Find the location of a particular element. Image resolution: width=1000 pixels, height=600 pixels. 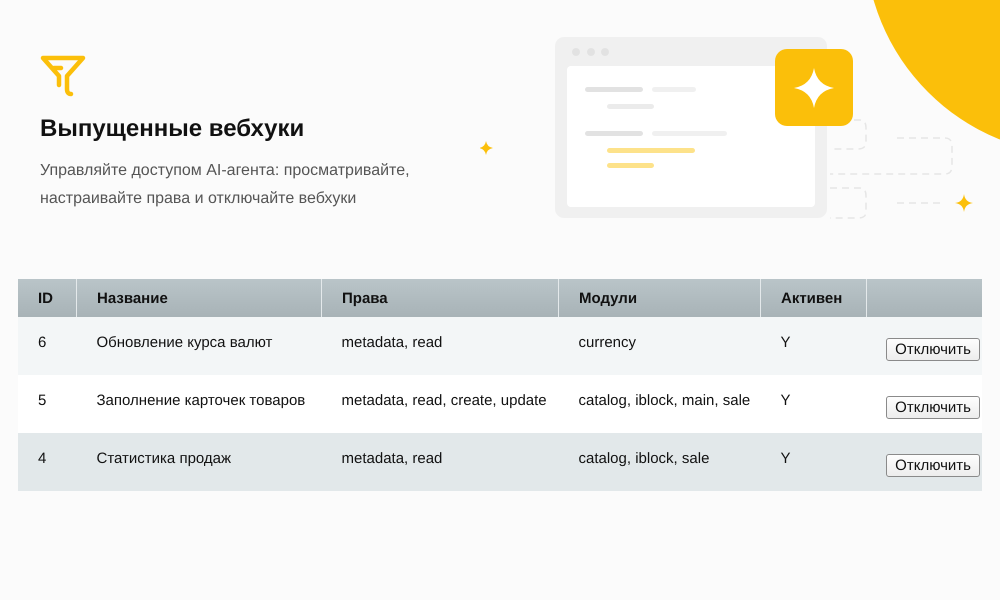

funnel-icon is located at coordinates (63, 76).